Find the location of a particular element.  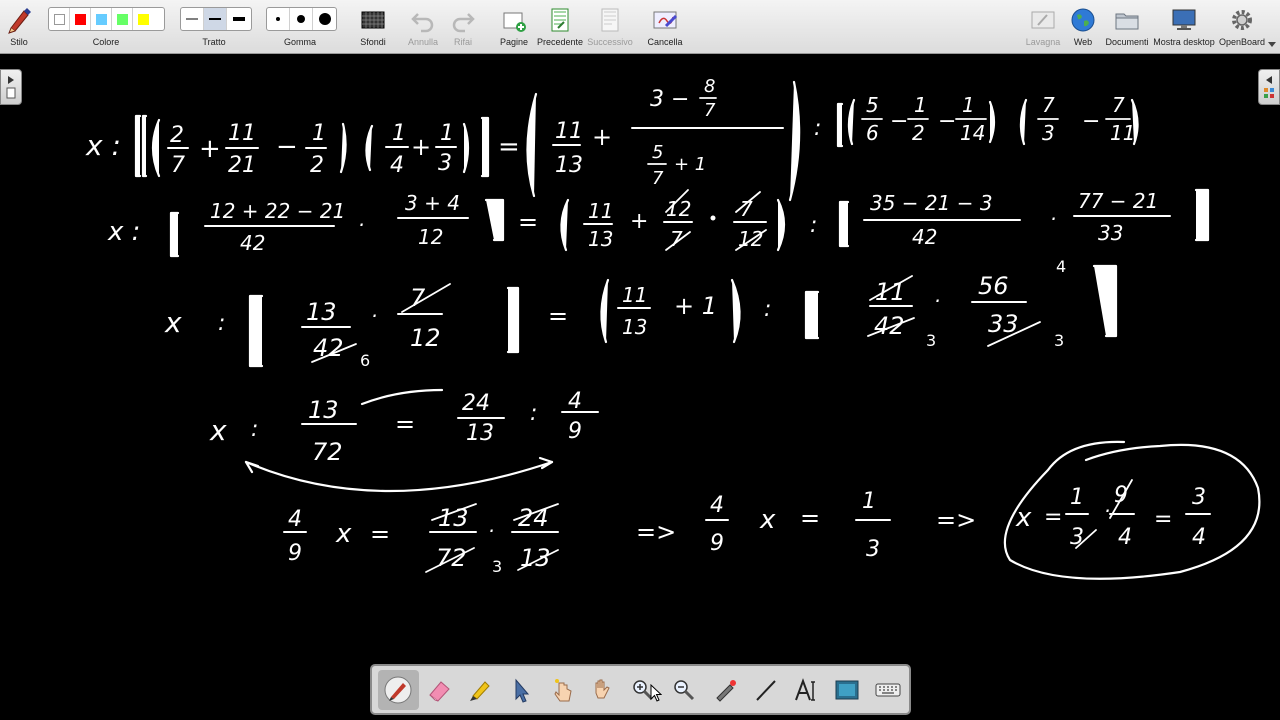

next-page-icon is located at coordinates (610, 20).